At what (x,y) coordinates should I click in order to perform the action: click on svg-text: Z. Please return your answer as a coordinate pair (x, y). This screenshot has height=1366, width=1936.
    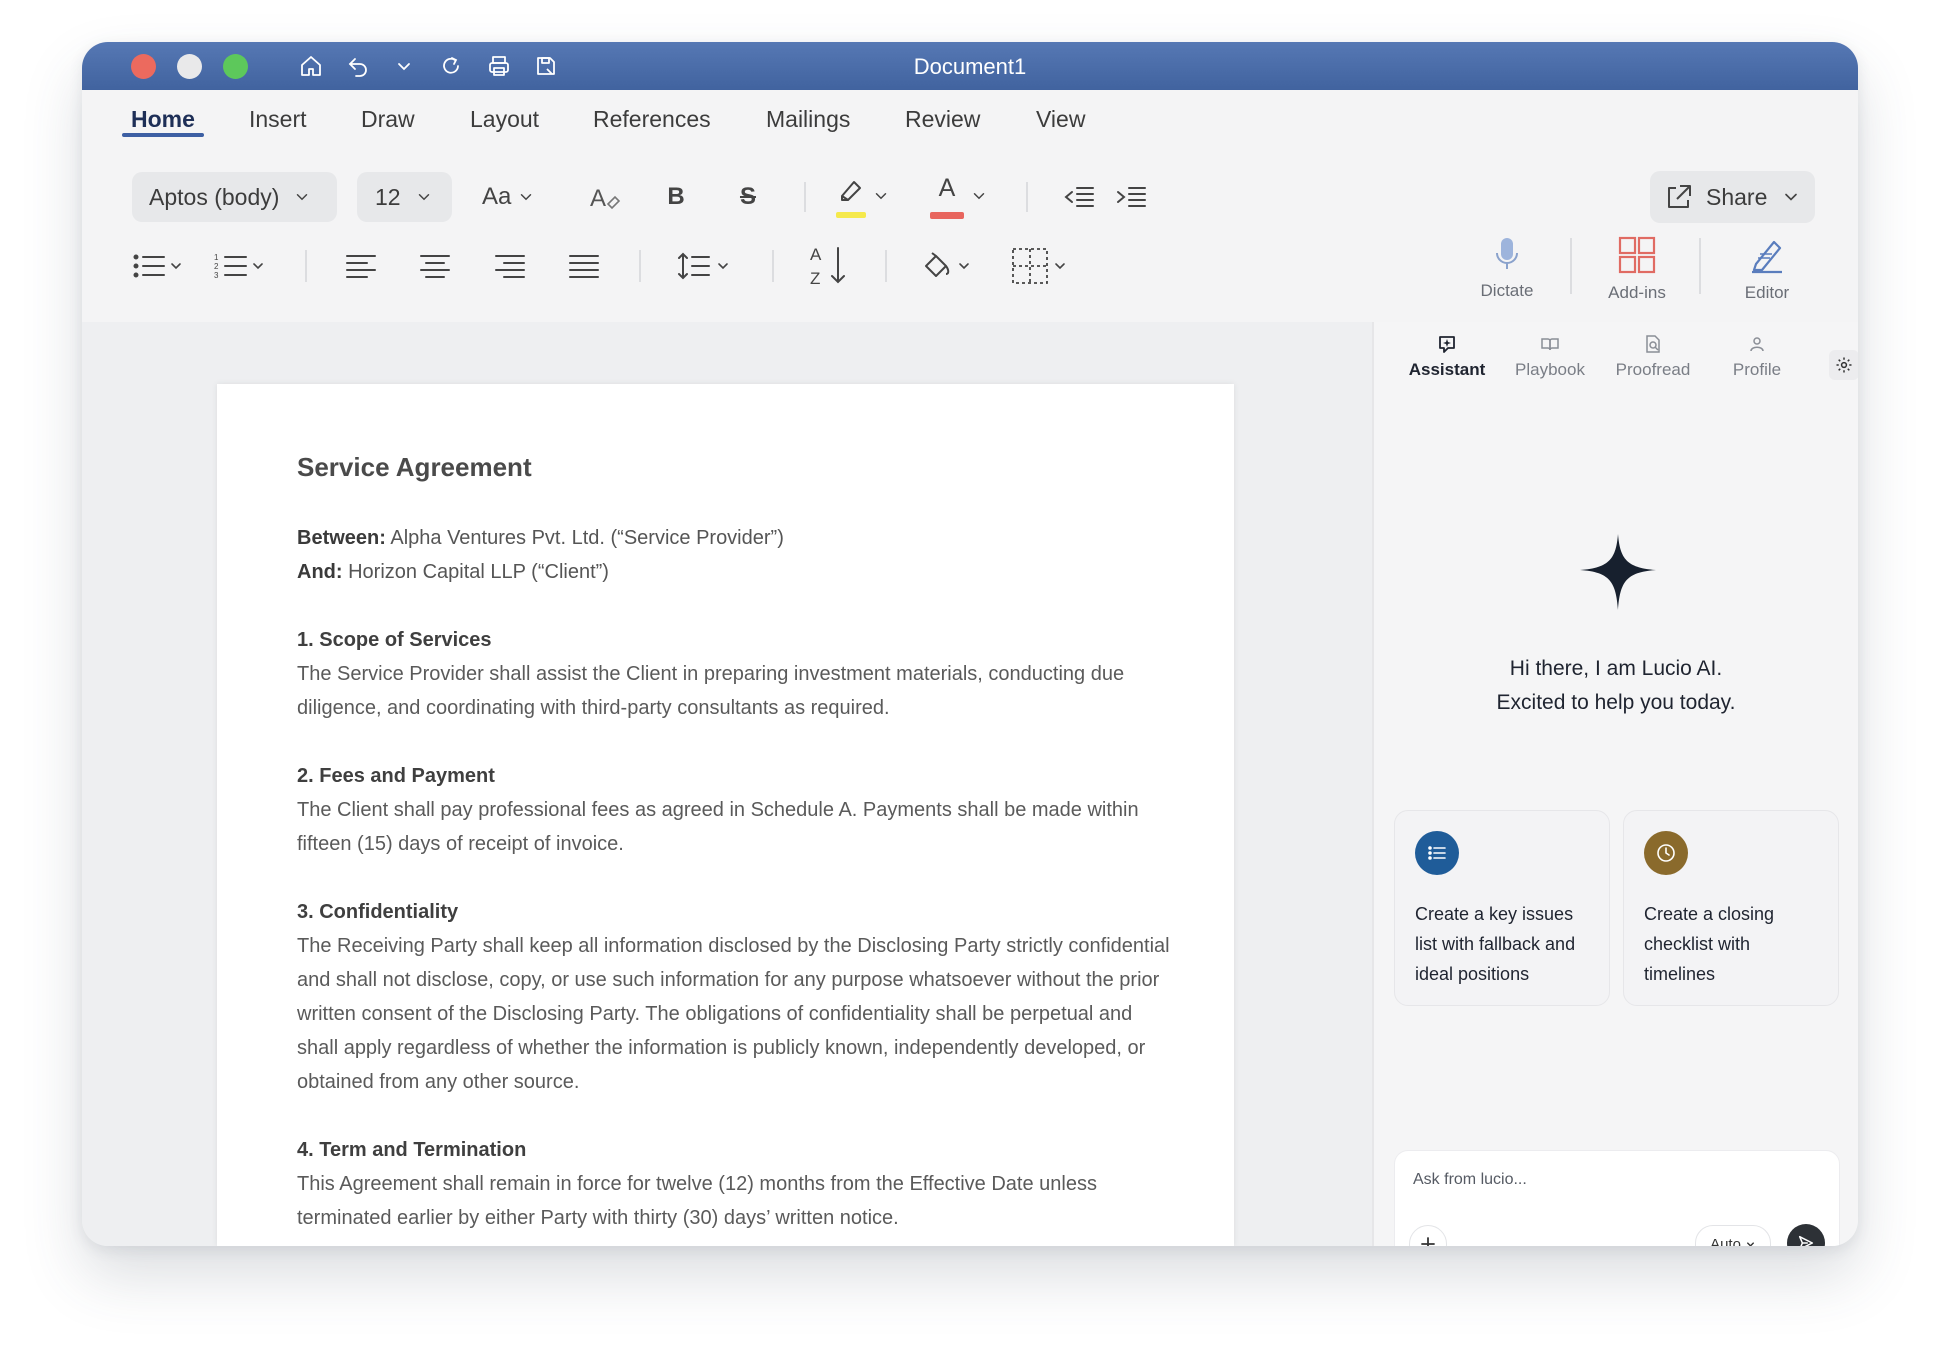
    Looking at the image, I should click on (815, 278).